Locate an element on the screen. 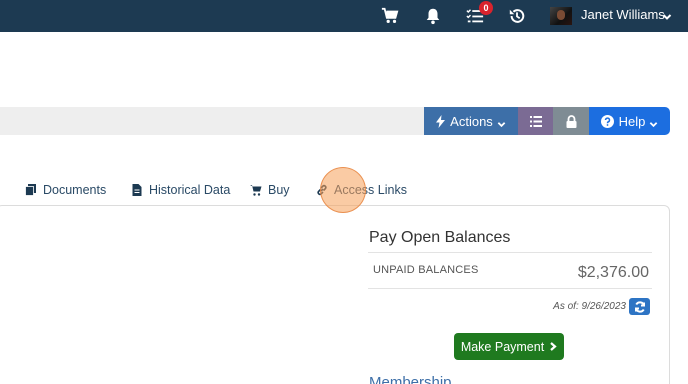 Image resolution: width=688 pixels, height=384 pixels. tab-buy: Buy is located at coordinates (270, 190).